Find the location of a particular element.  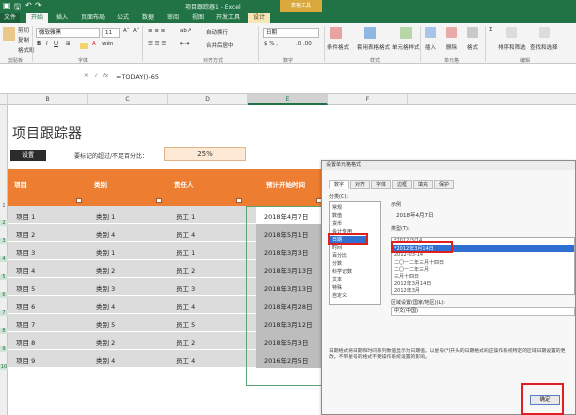

merge-center-button: 合并后居中 is located at coordinates (220, 45).